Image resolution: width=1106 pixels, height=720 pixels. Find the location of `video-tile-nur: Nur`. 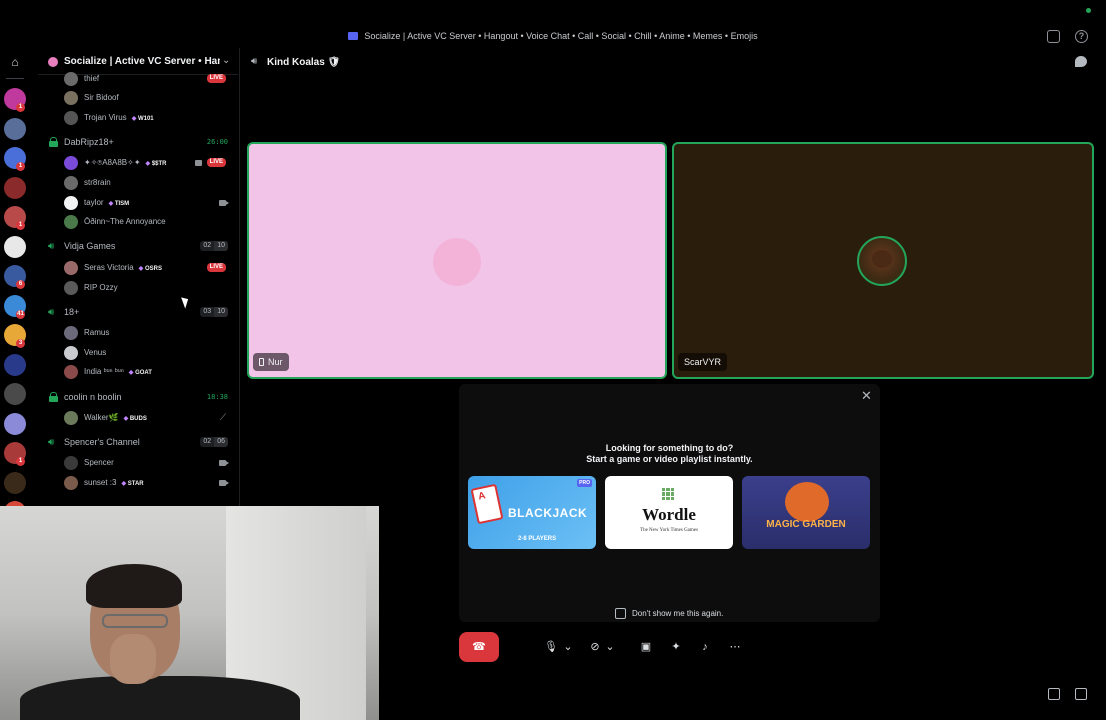

video-tile-nur: Nur is located at coordinates (457, 260).